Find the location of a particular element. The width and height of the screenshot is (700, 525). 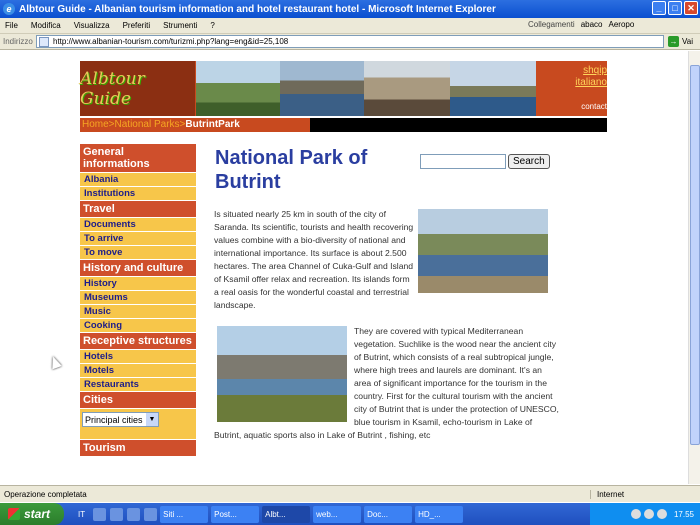

vertical-scrollbar is located at coordinates (694, 267).